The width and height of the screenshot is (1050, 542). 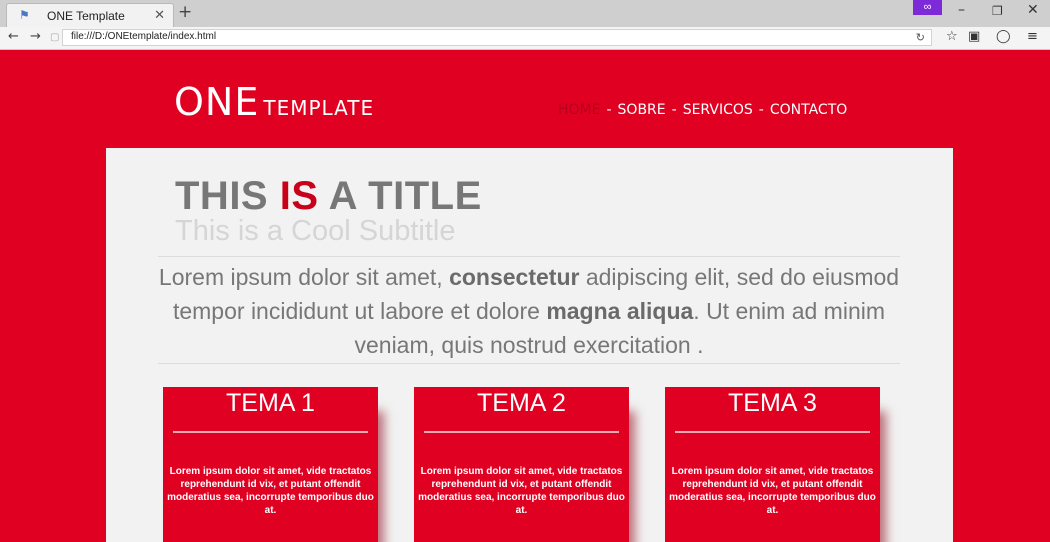 I want to click on nav-item-sobre: SOBRE, so click(x=642, y=110).